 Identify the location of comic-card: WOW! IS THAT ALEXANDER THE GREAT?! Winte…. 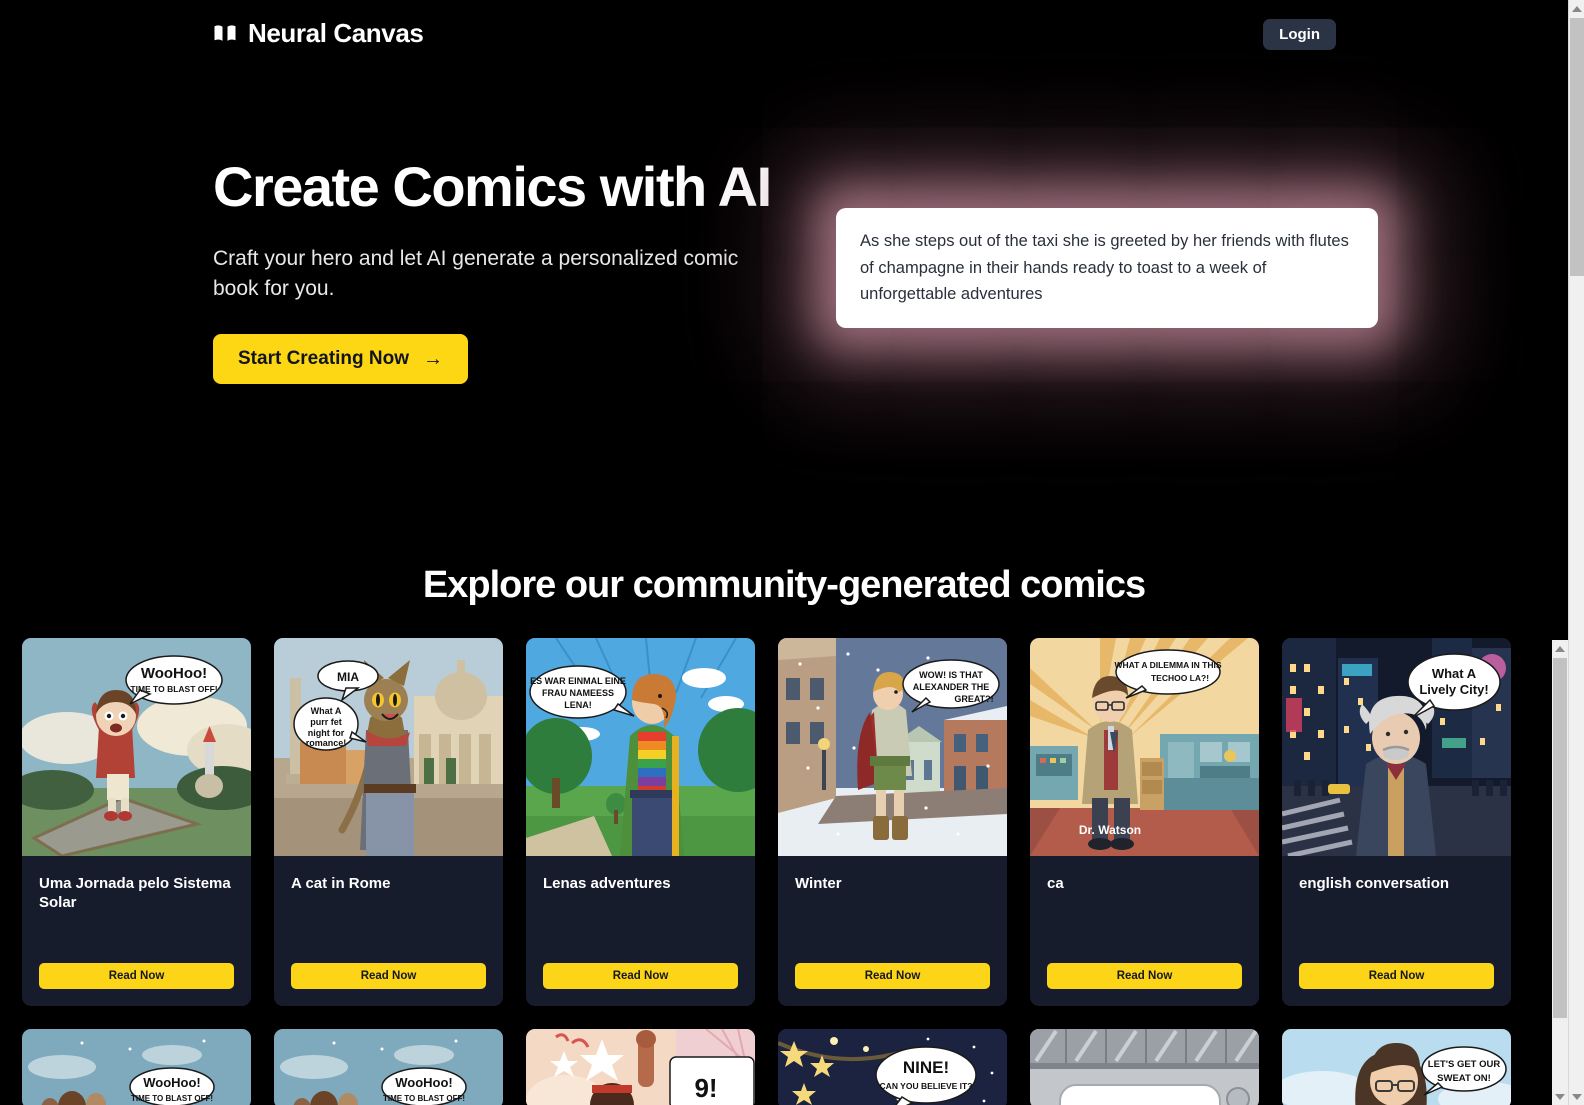
(892, 822).